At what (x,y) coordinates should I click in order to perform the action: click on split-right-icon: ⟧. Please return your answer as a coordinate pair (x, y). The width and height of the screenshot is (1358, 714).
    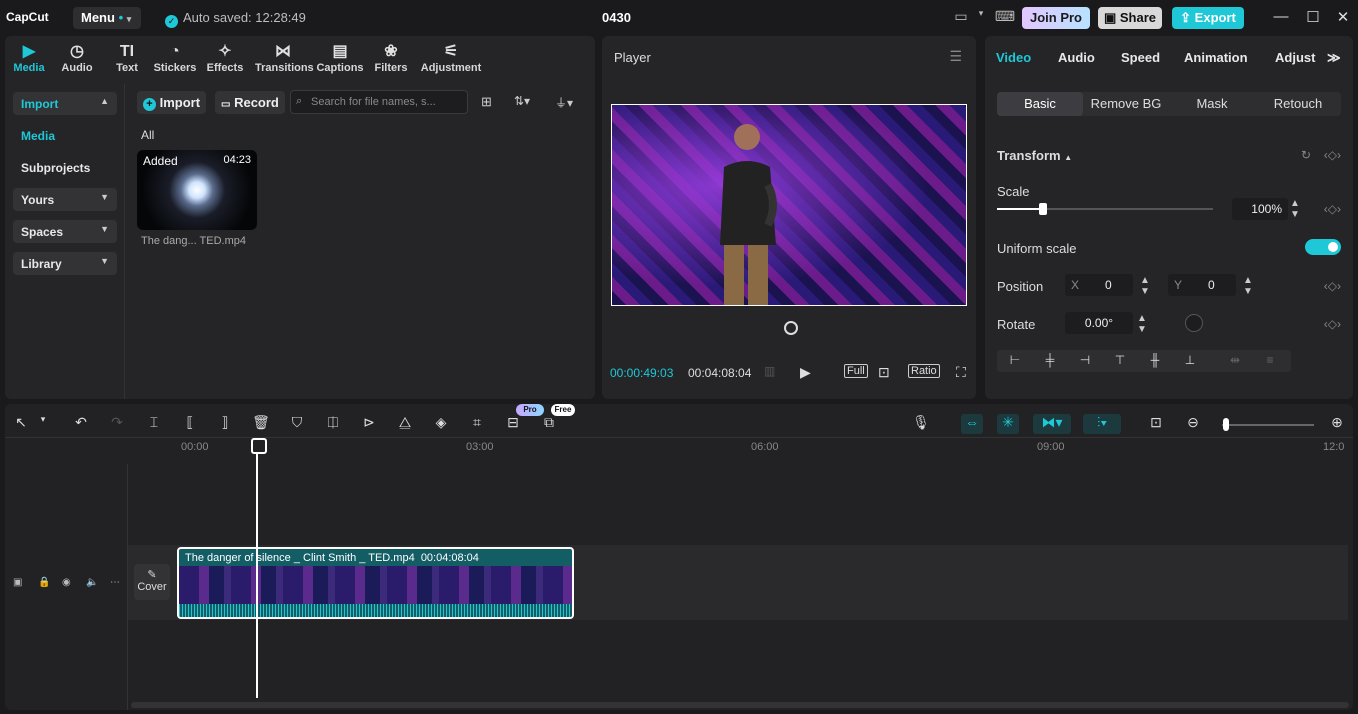
    Looking at the image, I should click on (225, 424).